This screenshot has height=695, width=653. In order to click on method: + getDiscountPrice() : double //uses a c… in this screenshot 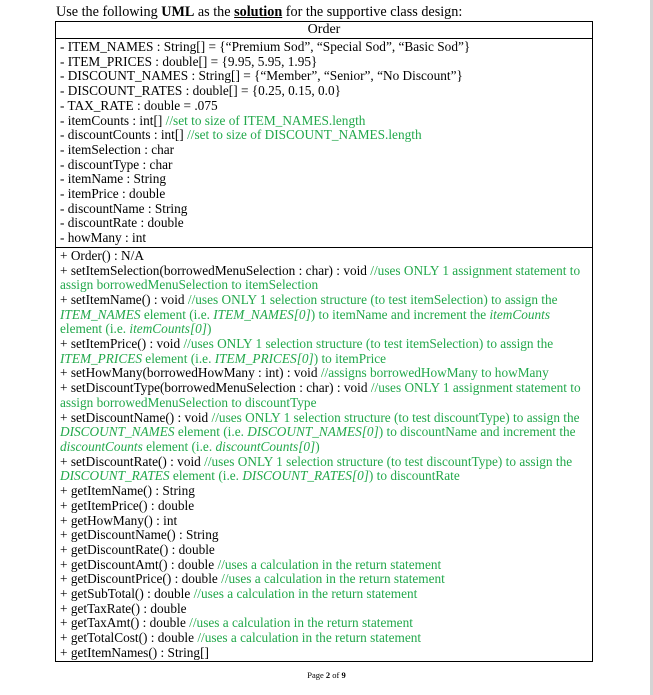, I will do `click(252, 579)`.